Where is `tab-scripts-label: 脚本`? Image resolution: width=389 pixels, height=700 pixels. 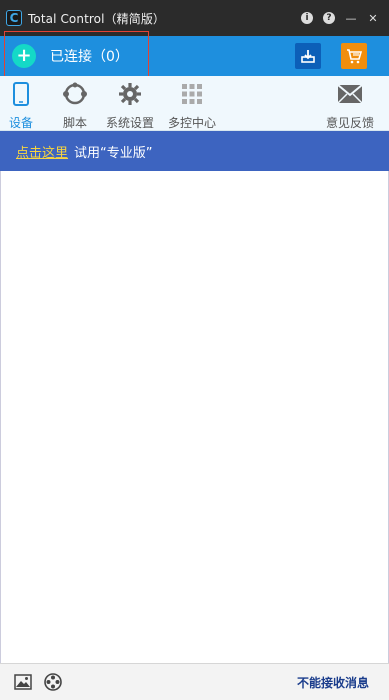
tab-scripts-label: 脚本 is located at coordinates (74, 123).